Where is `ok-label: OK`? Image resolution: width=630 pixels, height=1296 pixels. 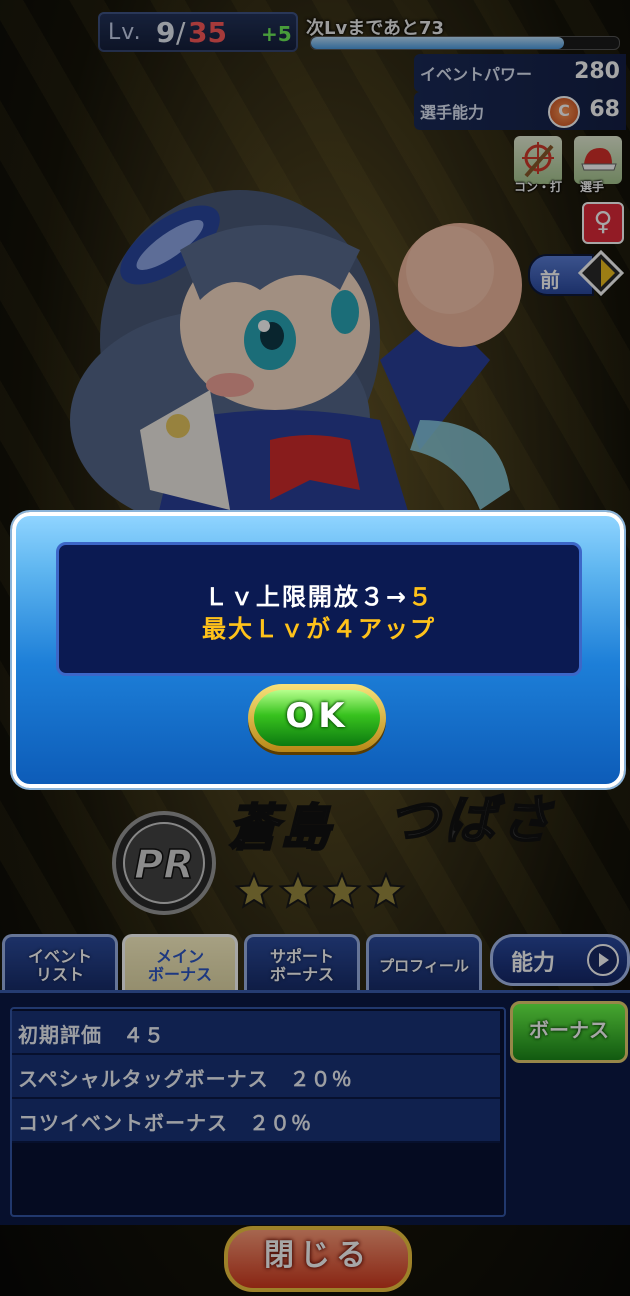
ok-label: OK is located at coordinates (317, 716).